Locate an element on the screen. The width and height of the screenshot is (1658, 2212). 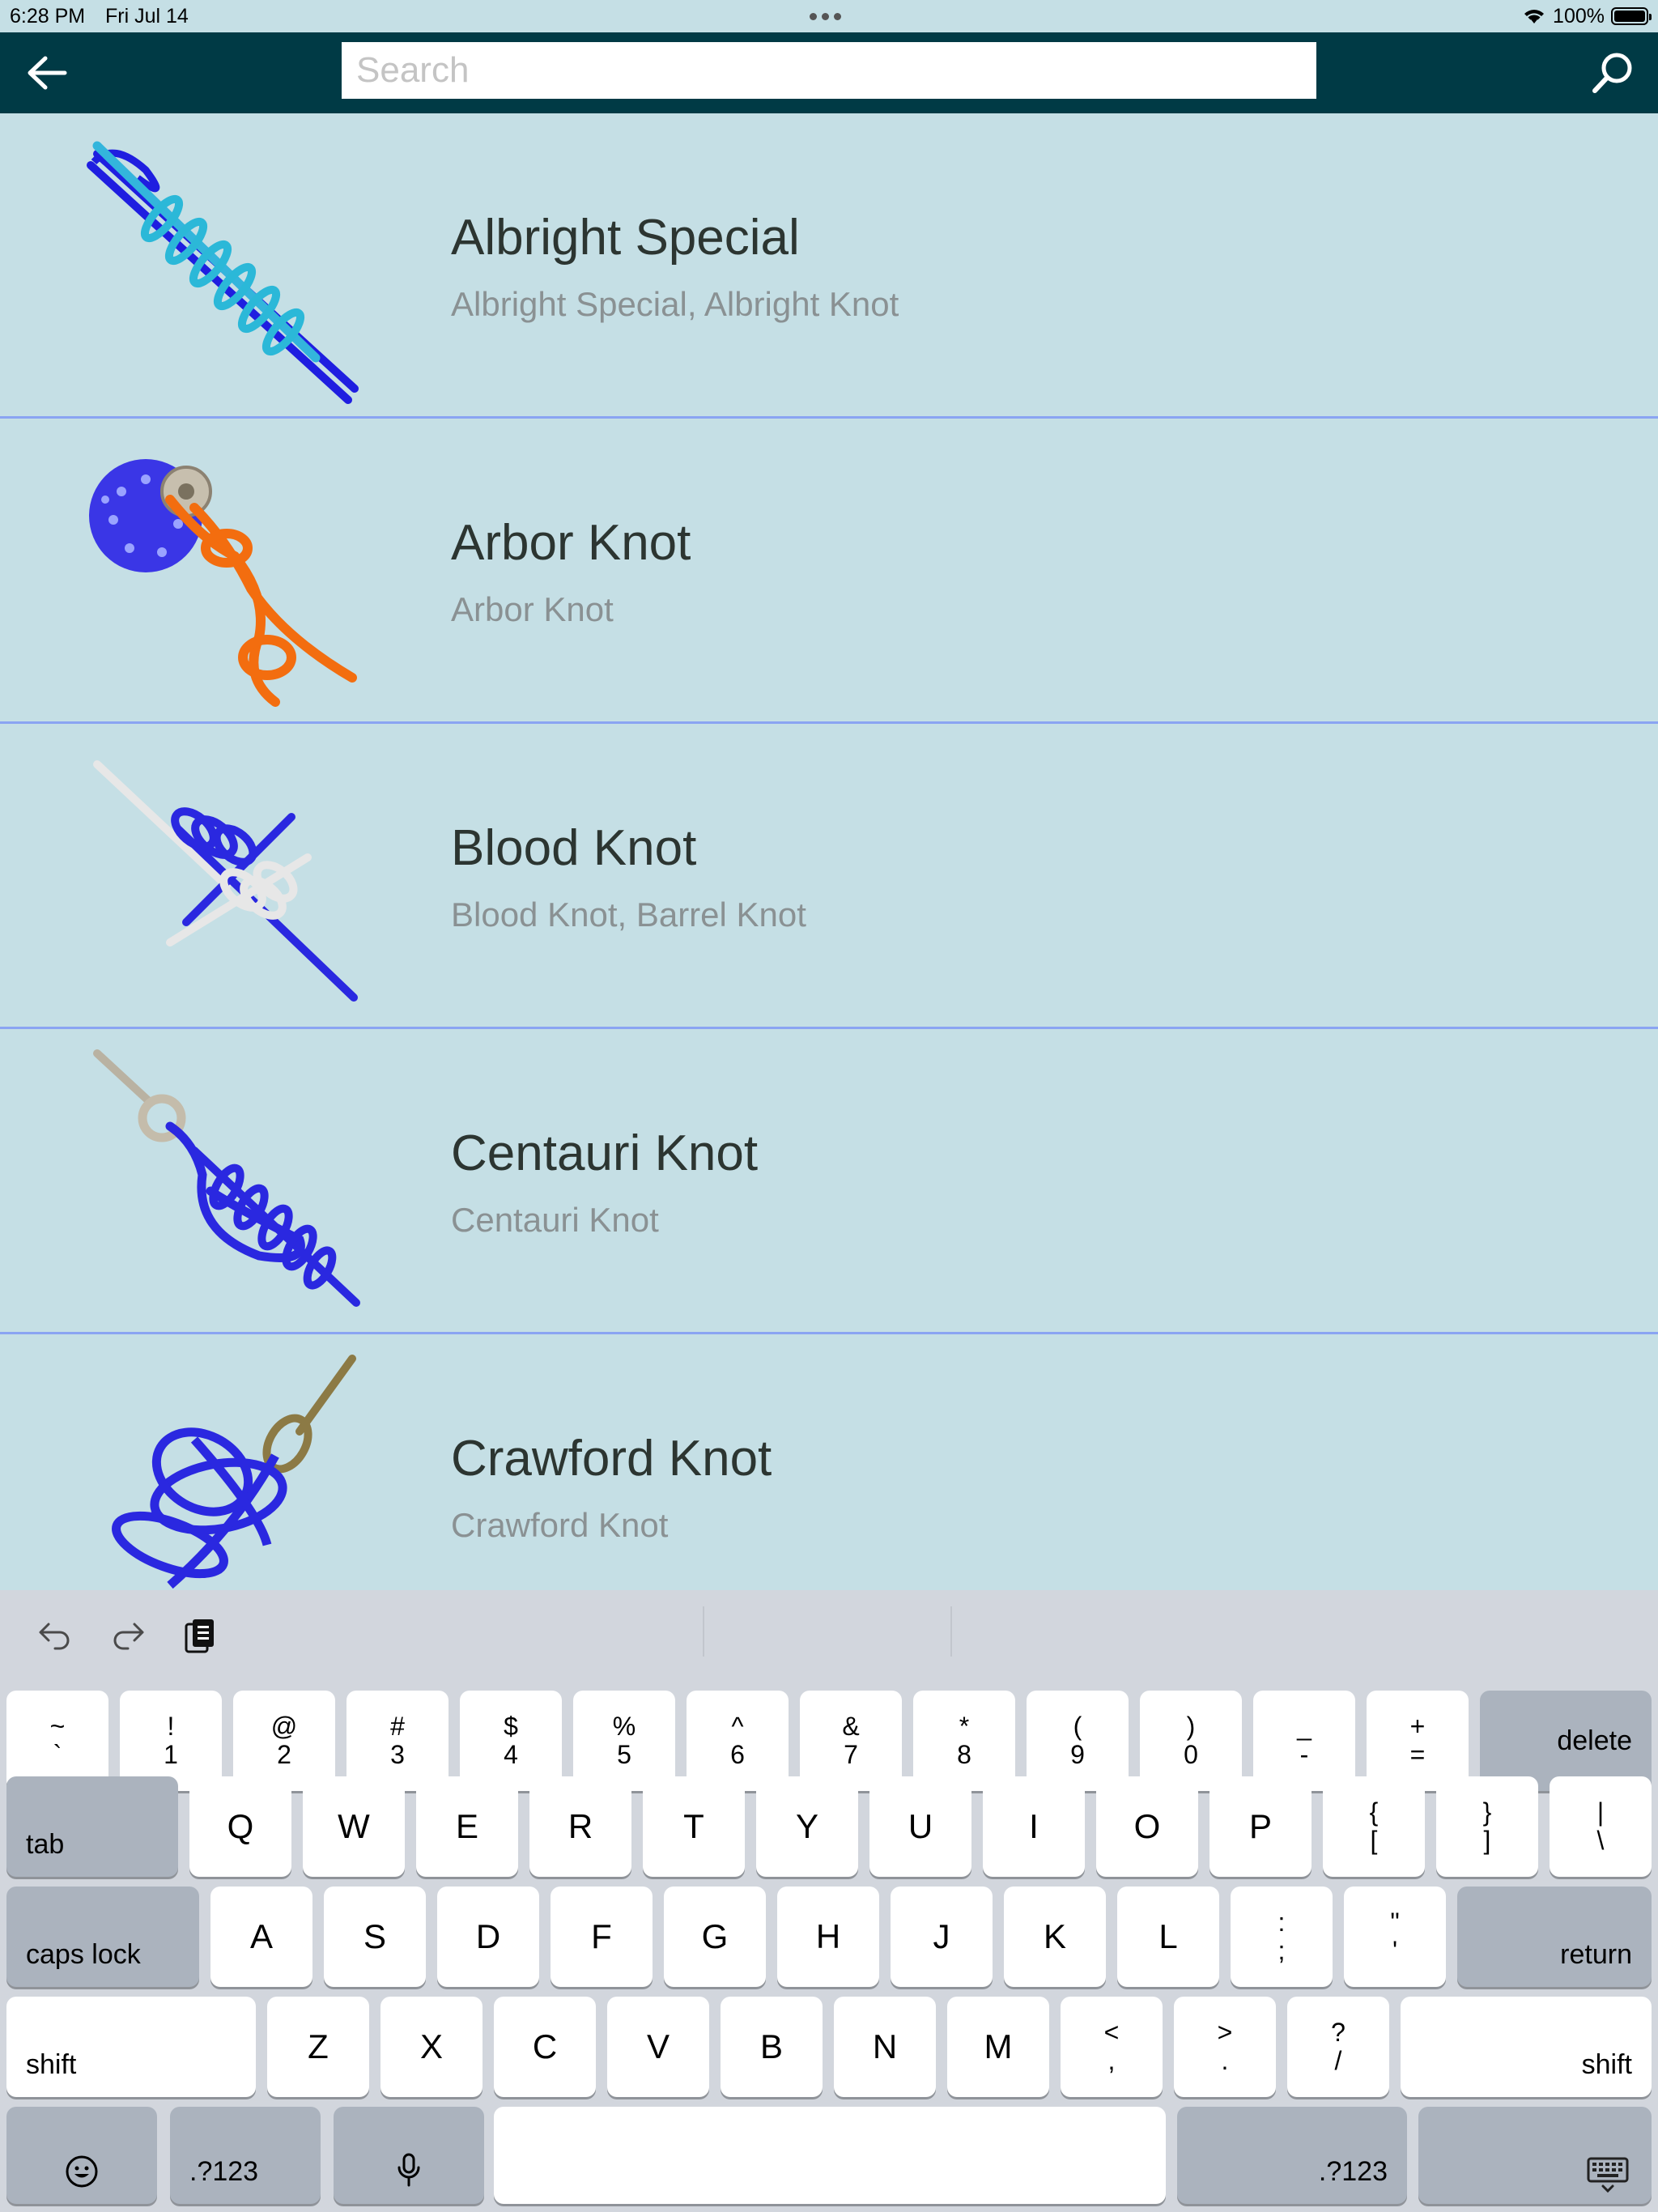
return-key: return is located at coordinates (1554, 1937).